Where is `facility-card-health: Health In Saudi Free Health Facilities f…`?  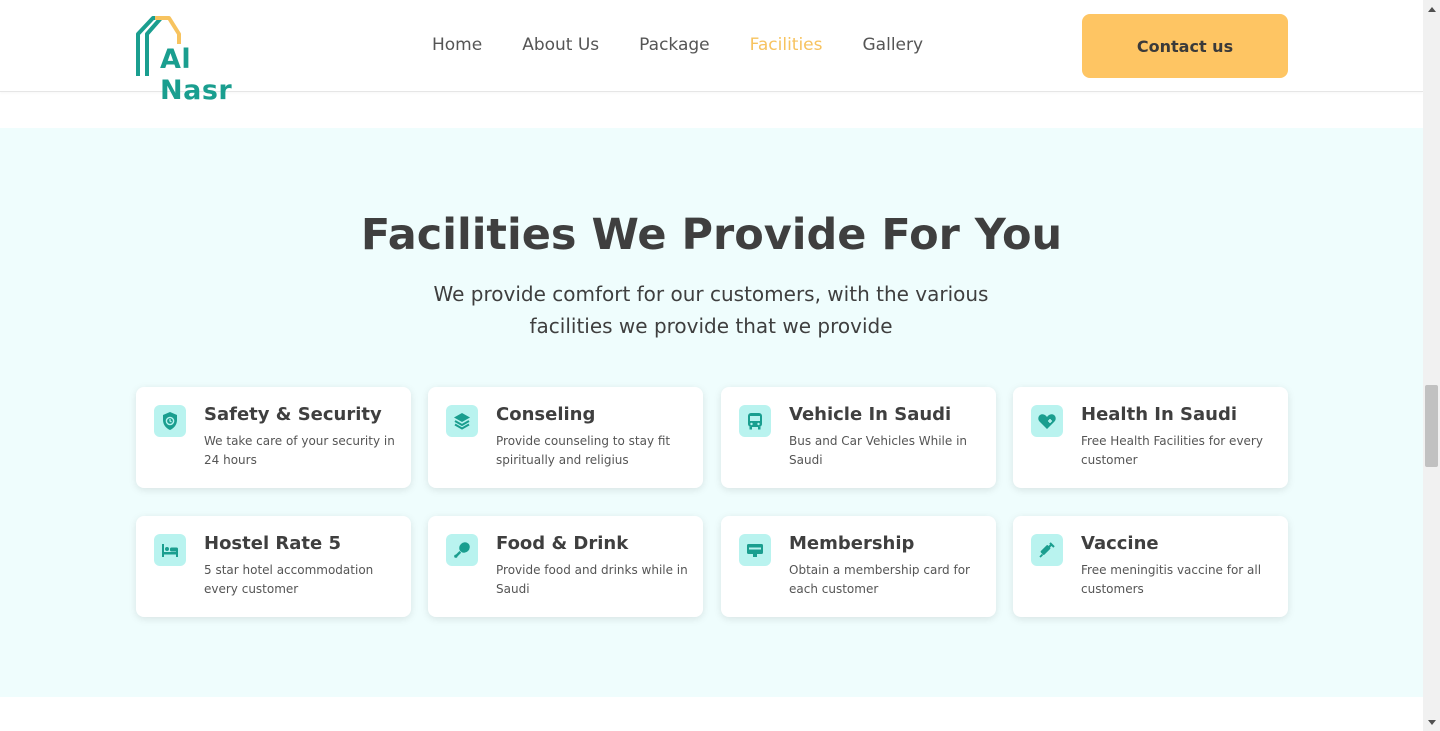
facility-card-health: Health In Saudi Free Health Facilities f… is located at coordinates (1150, 437).